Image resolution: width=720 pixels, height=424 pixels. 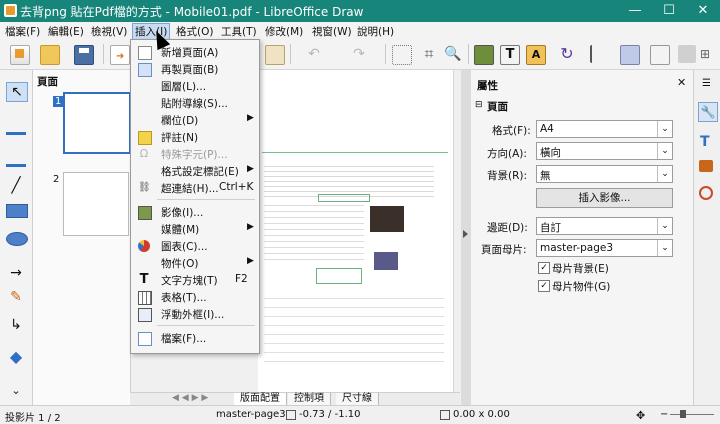 I want to click on menu-item-hyperlink: ⛓ 超連結(H)... Ctrl+K, so click(x=195, y=188).